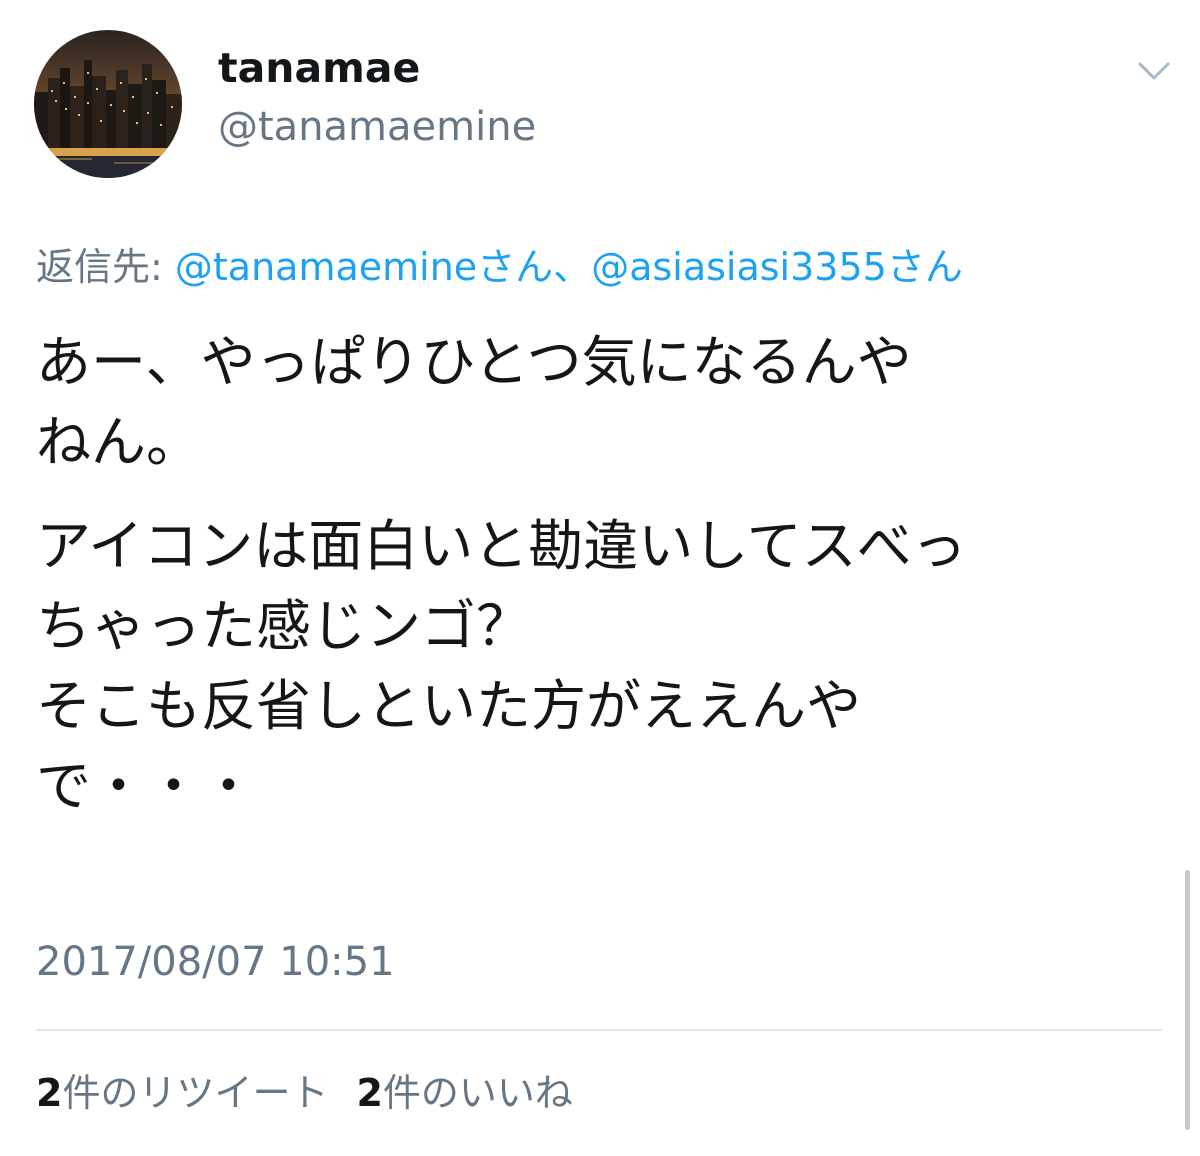 This screenshot has height=1156, width=1200. Describe the element at coordinates (364, 267) in the screenshot. I see `reply-mention-1: @tanamaemineさん` at that location.